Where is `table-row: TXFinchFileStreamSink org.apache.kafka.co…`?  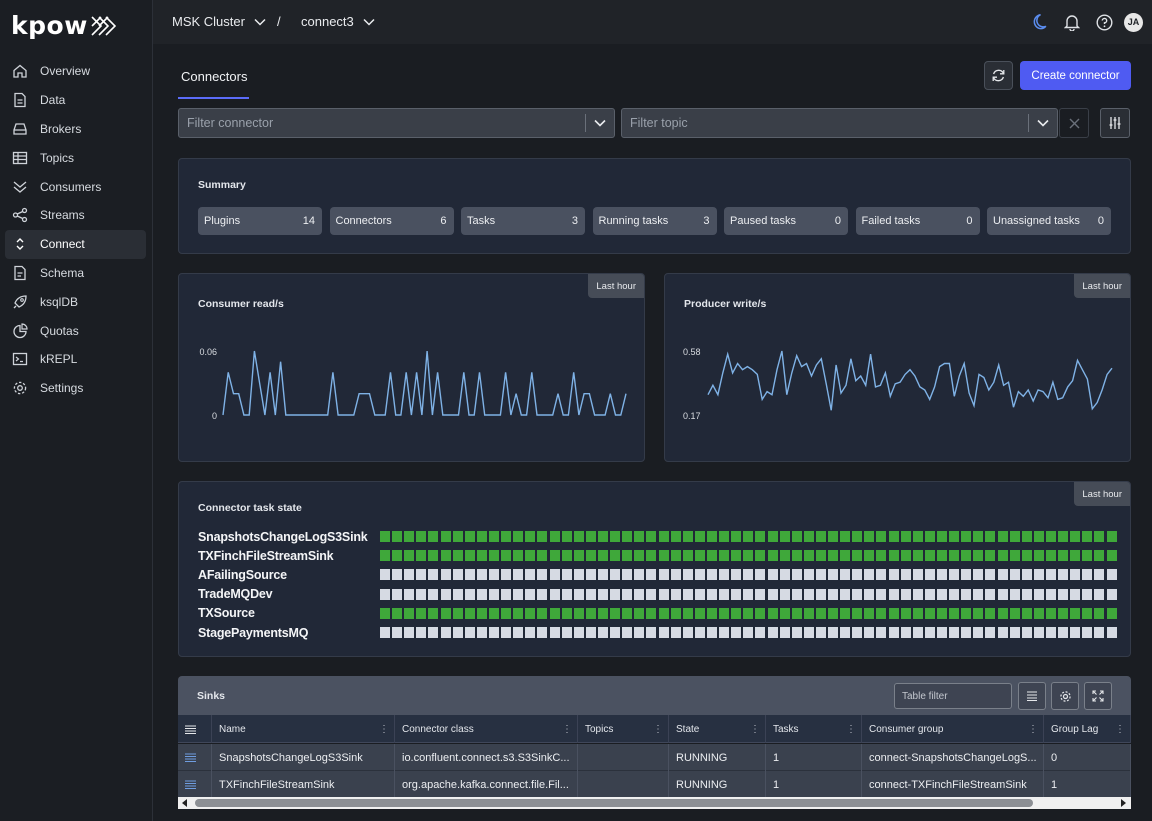
table-row: TXFinchFileStreamSink org.apache.kafka.co… is located at coordinates (654, 784).